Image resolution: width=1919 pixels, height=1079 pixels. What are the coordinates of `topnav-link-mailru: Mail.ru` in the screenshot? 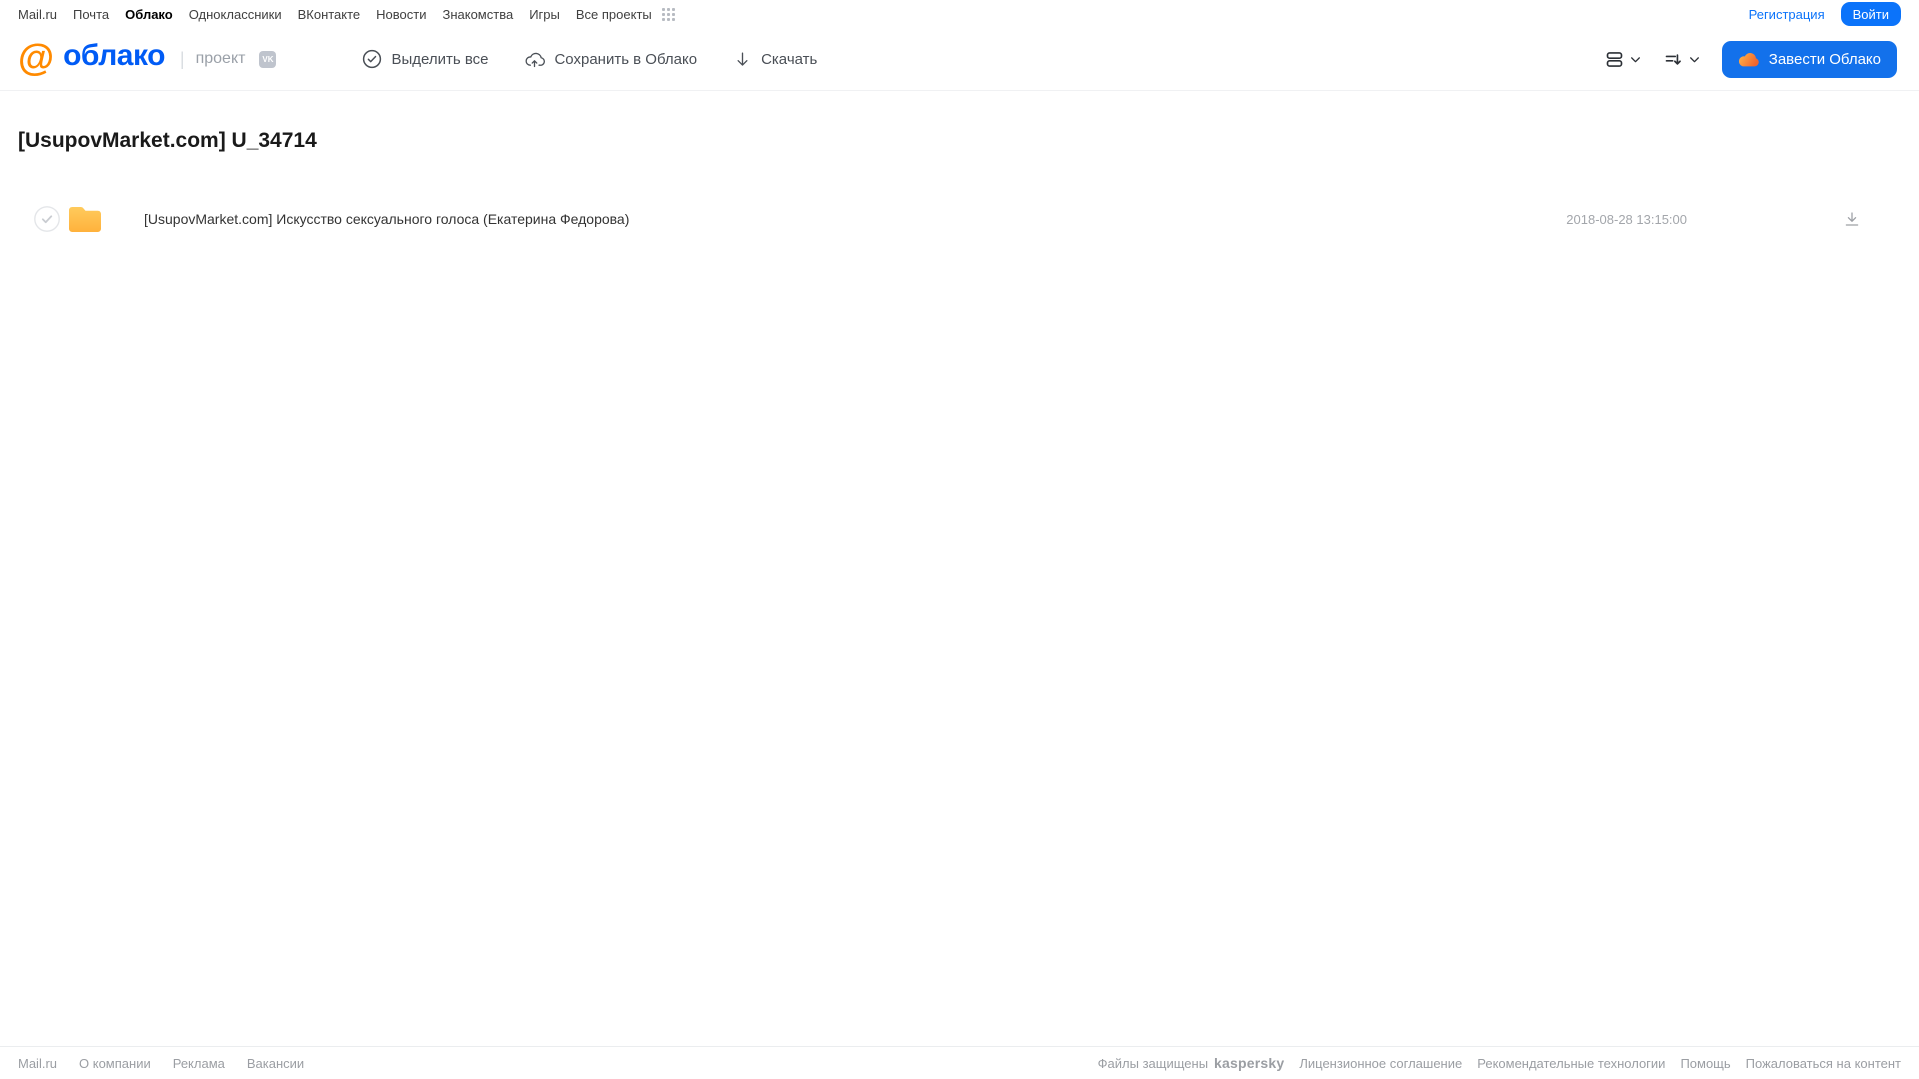 It's located at (37, 14).